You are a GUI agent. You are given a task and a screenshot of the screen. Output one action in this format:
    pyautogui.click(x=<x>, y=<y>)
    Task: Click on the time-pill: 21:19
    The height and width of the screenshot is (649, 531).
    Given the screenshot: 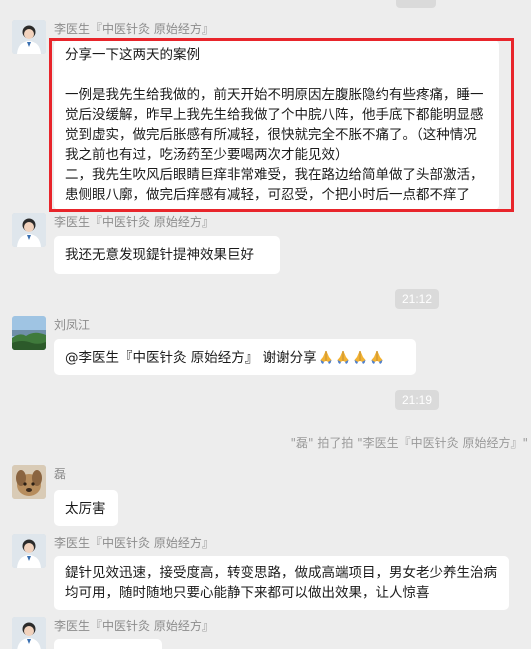 What is the action you would take?
    pyautogui.click(x=417, y=400)
    